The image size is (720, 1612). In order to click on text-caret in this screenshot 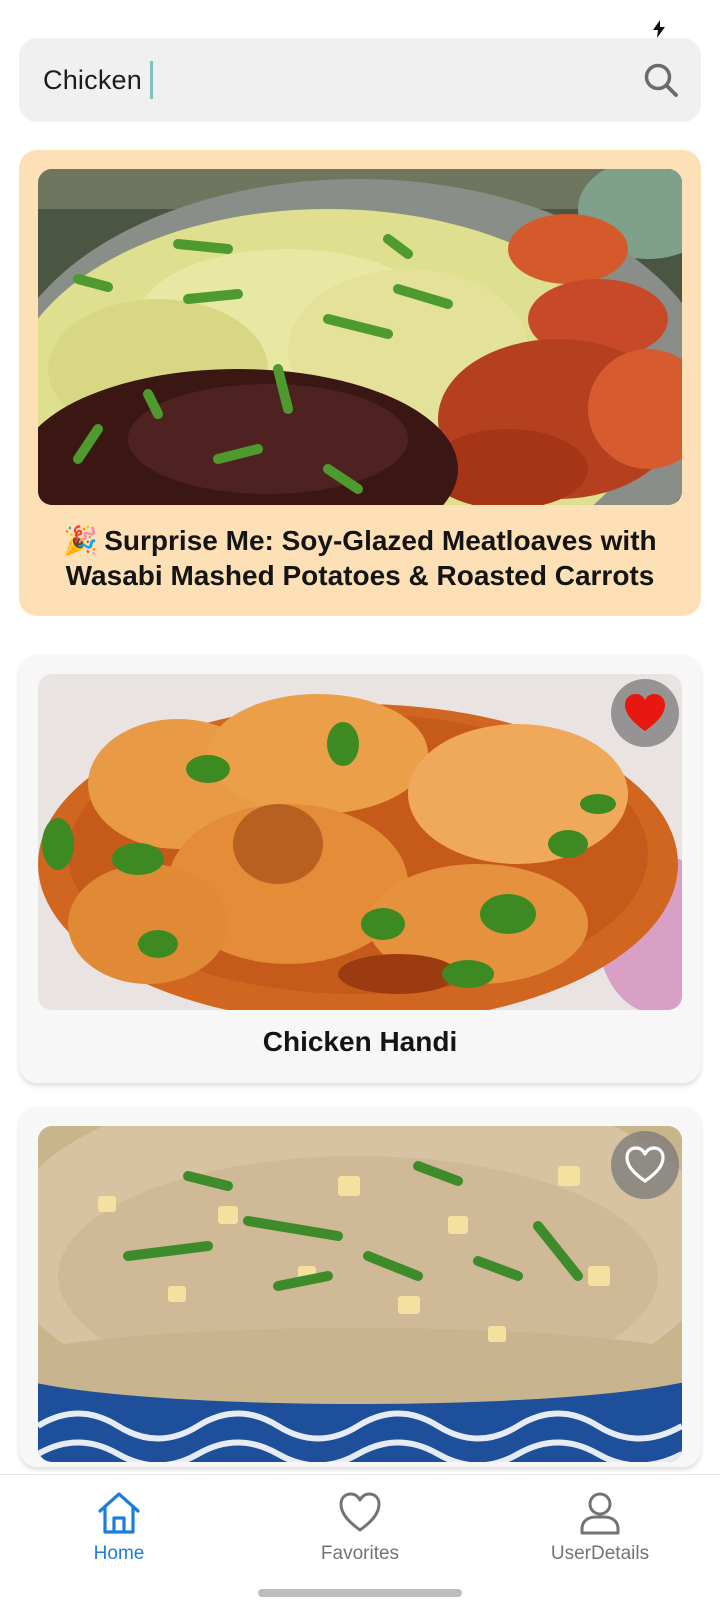, I will do `click(151, 79)`.